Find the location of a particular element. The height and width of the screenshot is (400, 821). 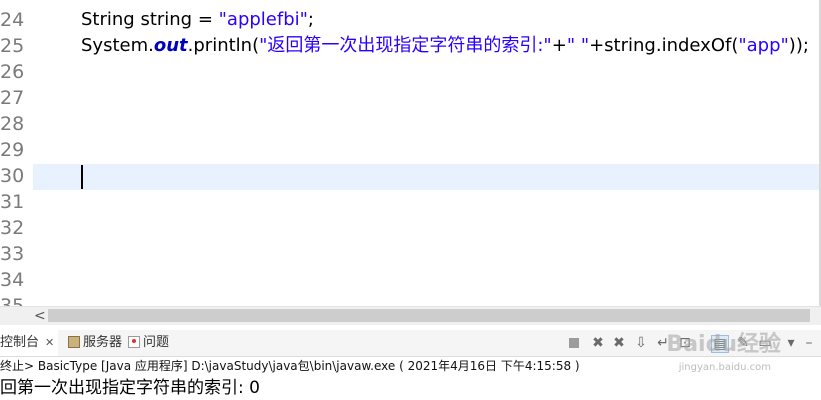

scrollbar-thumb is located at coordinates (429, 315).